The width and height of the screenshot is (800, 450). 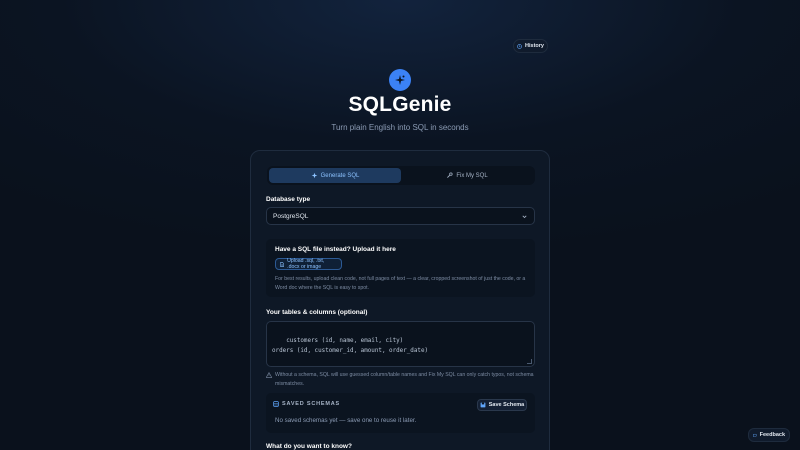 I want to click on saved-schemas-title: SAVED SCHEMAS, so click(x=306, y=404).